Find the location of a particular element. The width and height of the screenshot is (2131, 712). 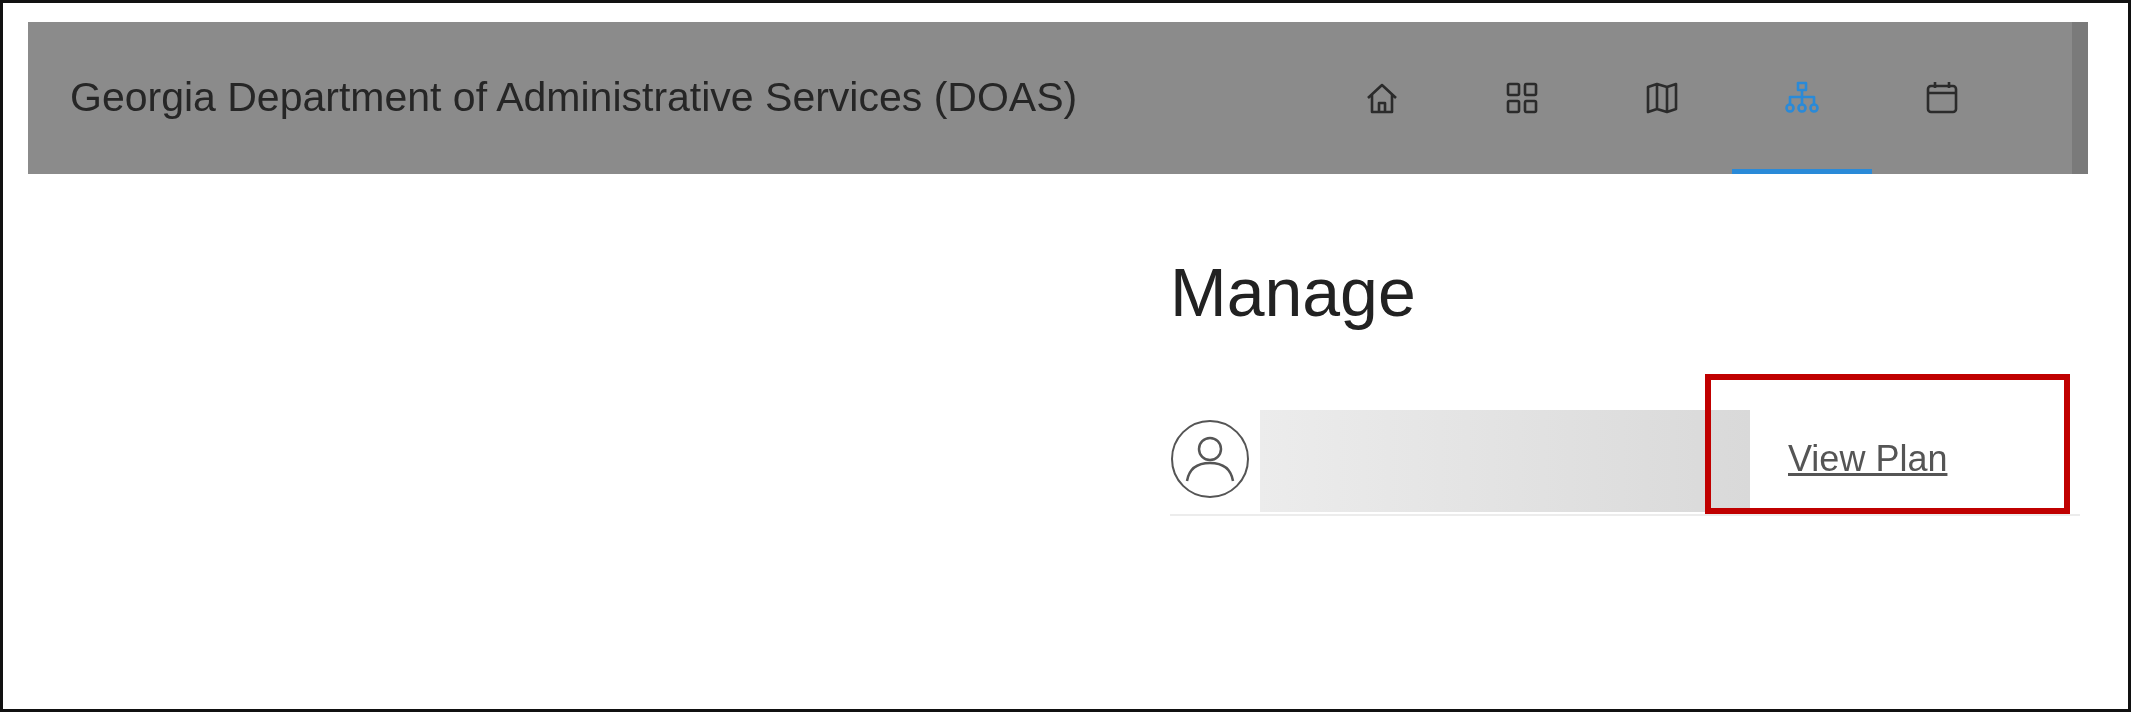

header-title: Georgia Department of Administrative Services (DOAS) is located at coordinates (574, 98).